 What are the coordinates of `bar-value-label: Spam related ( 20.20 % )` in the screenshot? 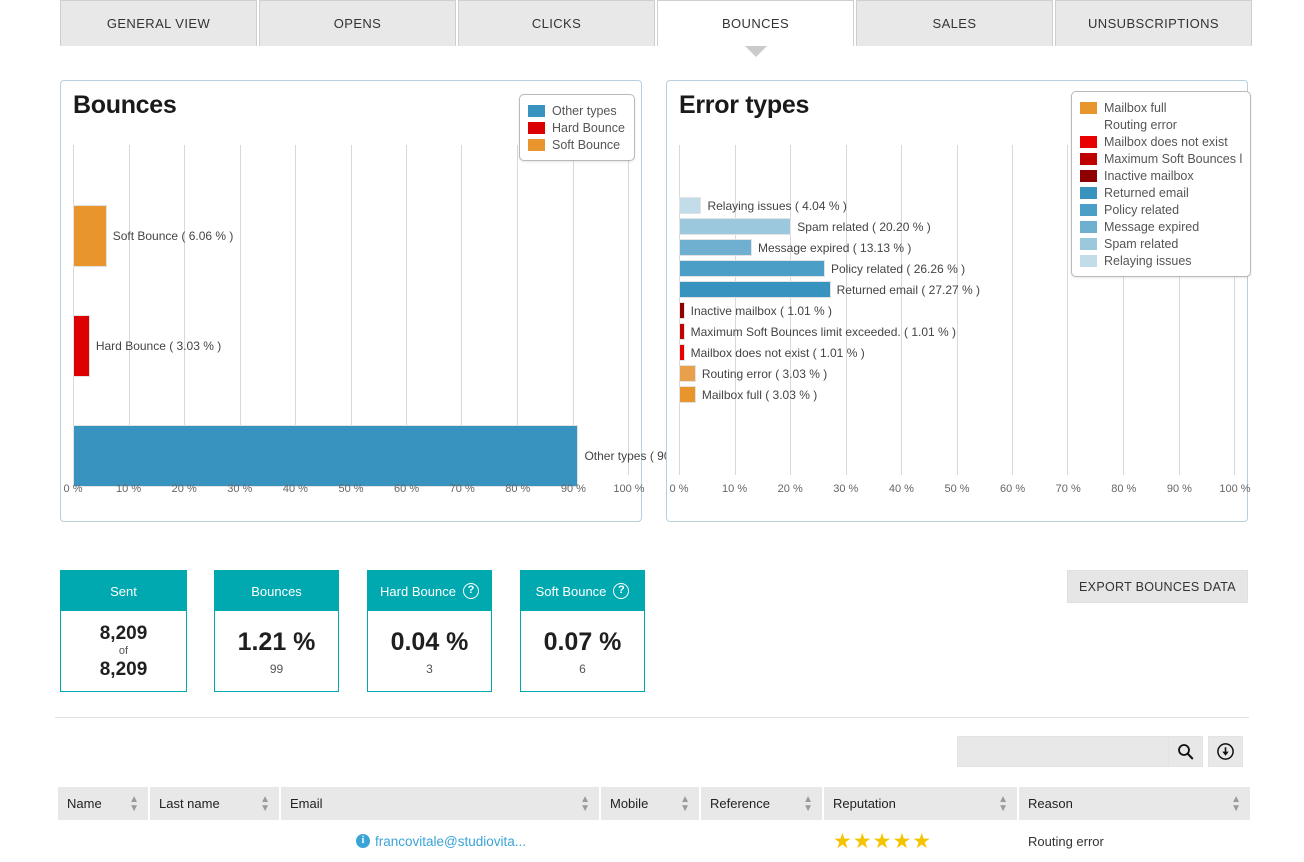 It's located at (864, 226).